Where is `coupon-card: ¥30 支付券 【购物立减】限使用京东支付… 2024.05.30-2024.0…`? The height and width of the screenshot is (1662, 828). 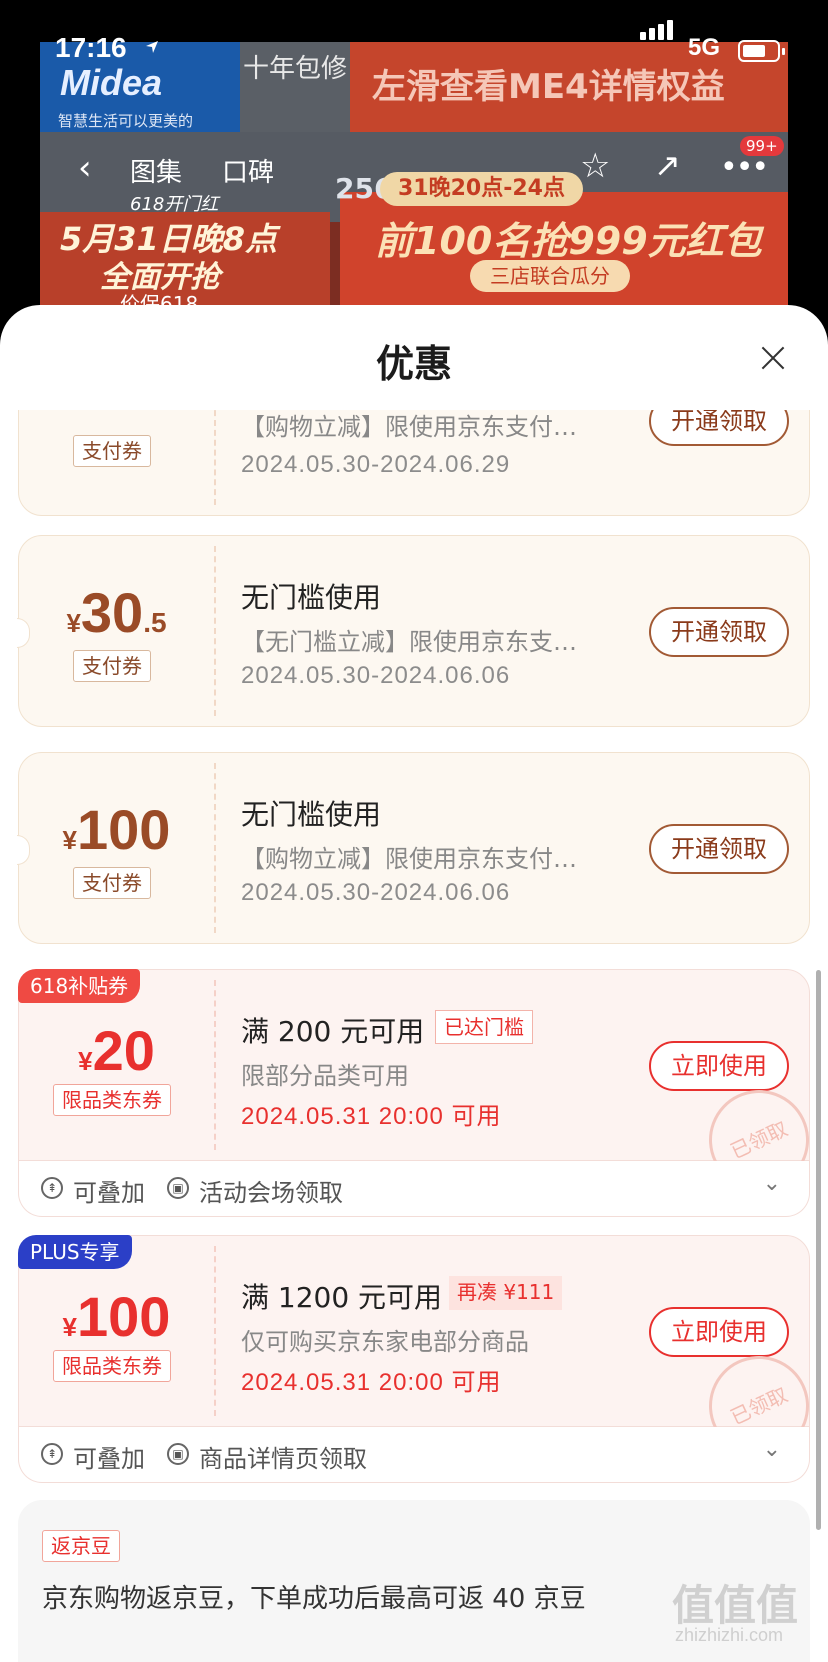
coupon-card: ¥30 支付券 【购物立减】限使用京东支付… 2024.05.30-2024.0… is located at coordinates (414, 463).